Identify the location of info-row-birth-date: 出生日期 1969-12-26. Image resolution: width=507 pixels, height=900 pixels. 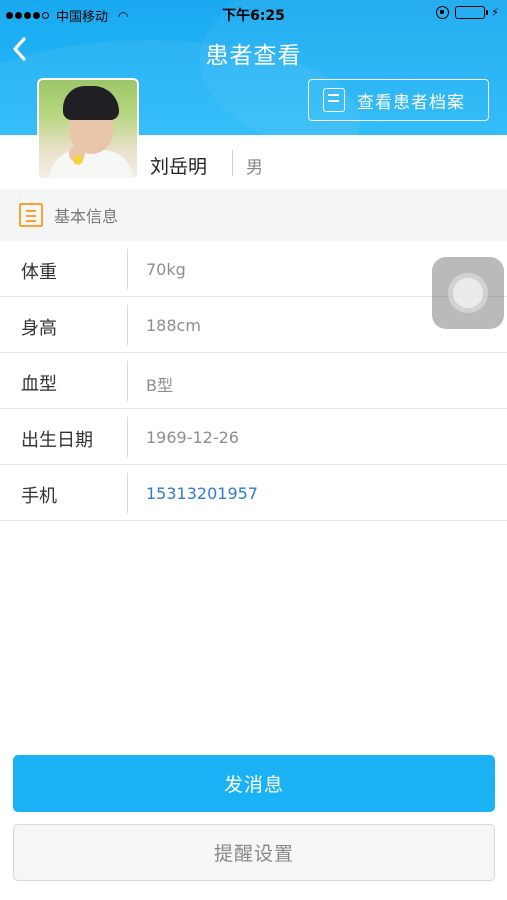
(253, 437).